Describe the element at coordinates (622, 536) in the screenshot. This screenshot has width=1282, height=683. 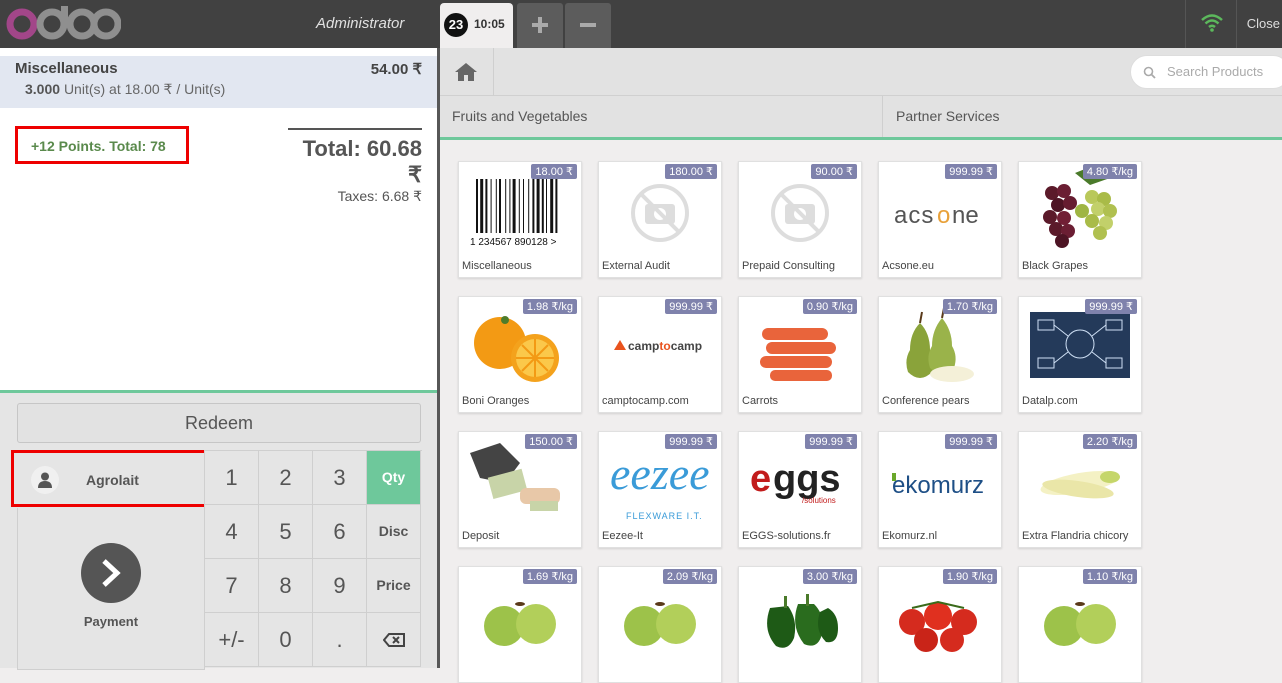
I see `product-name: Eezee-It` at that location.